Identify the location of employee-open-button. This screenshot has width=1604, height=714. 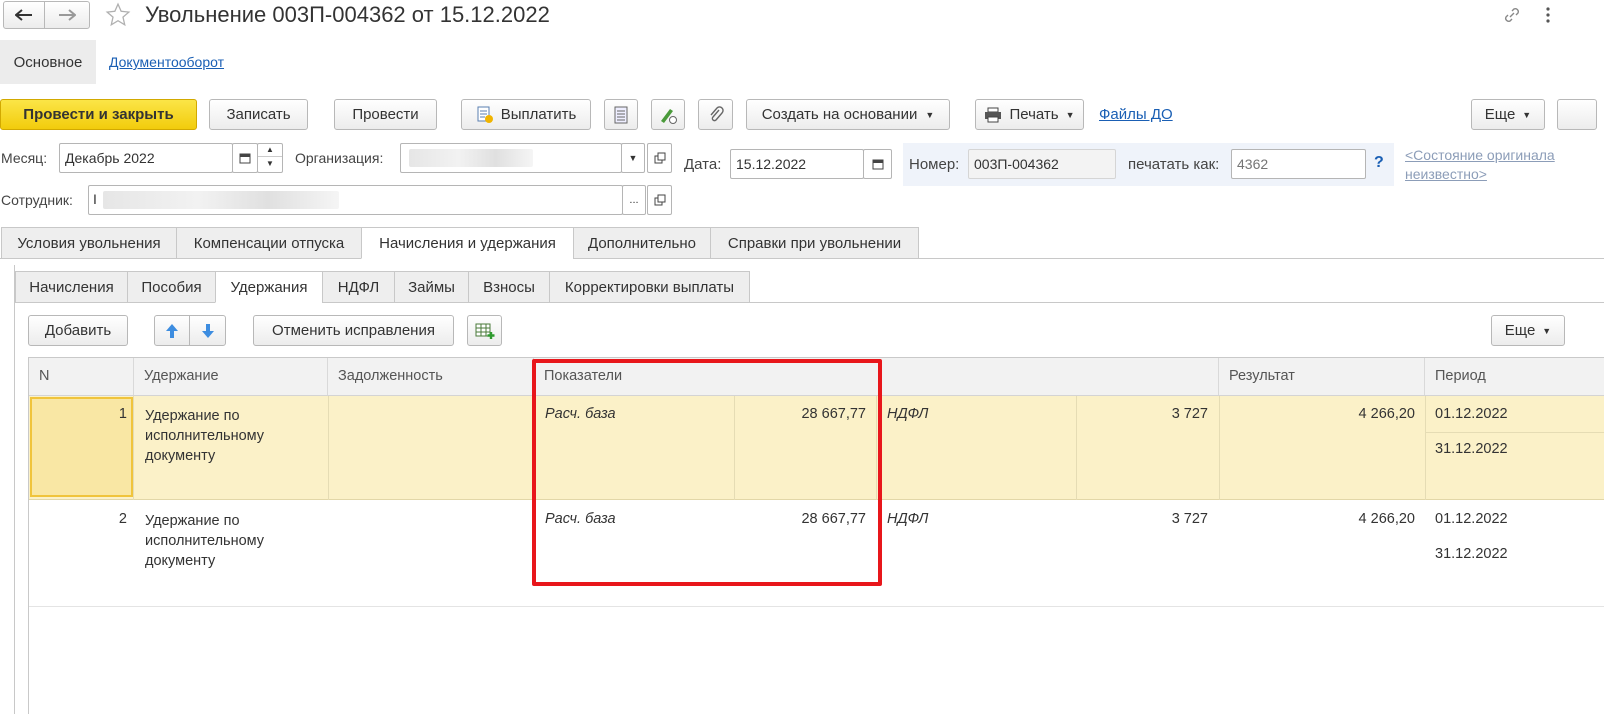
(659, 200).